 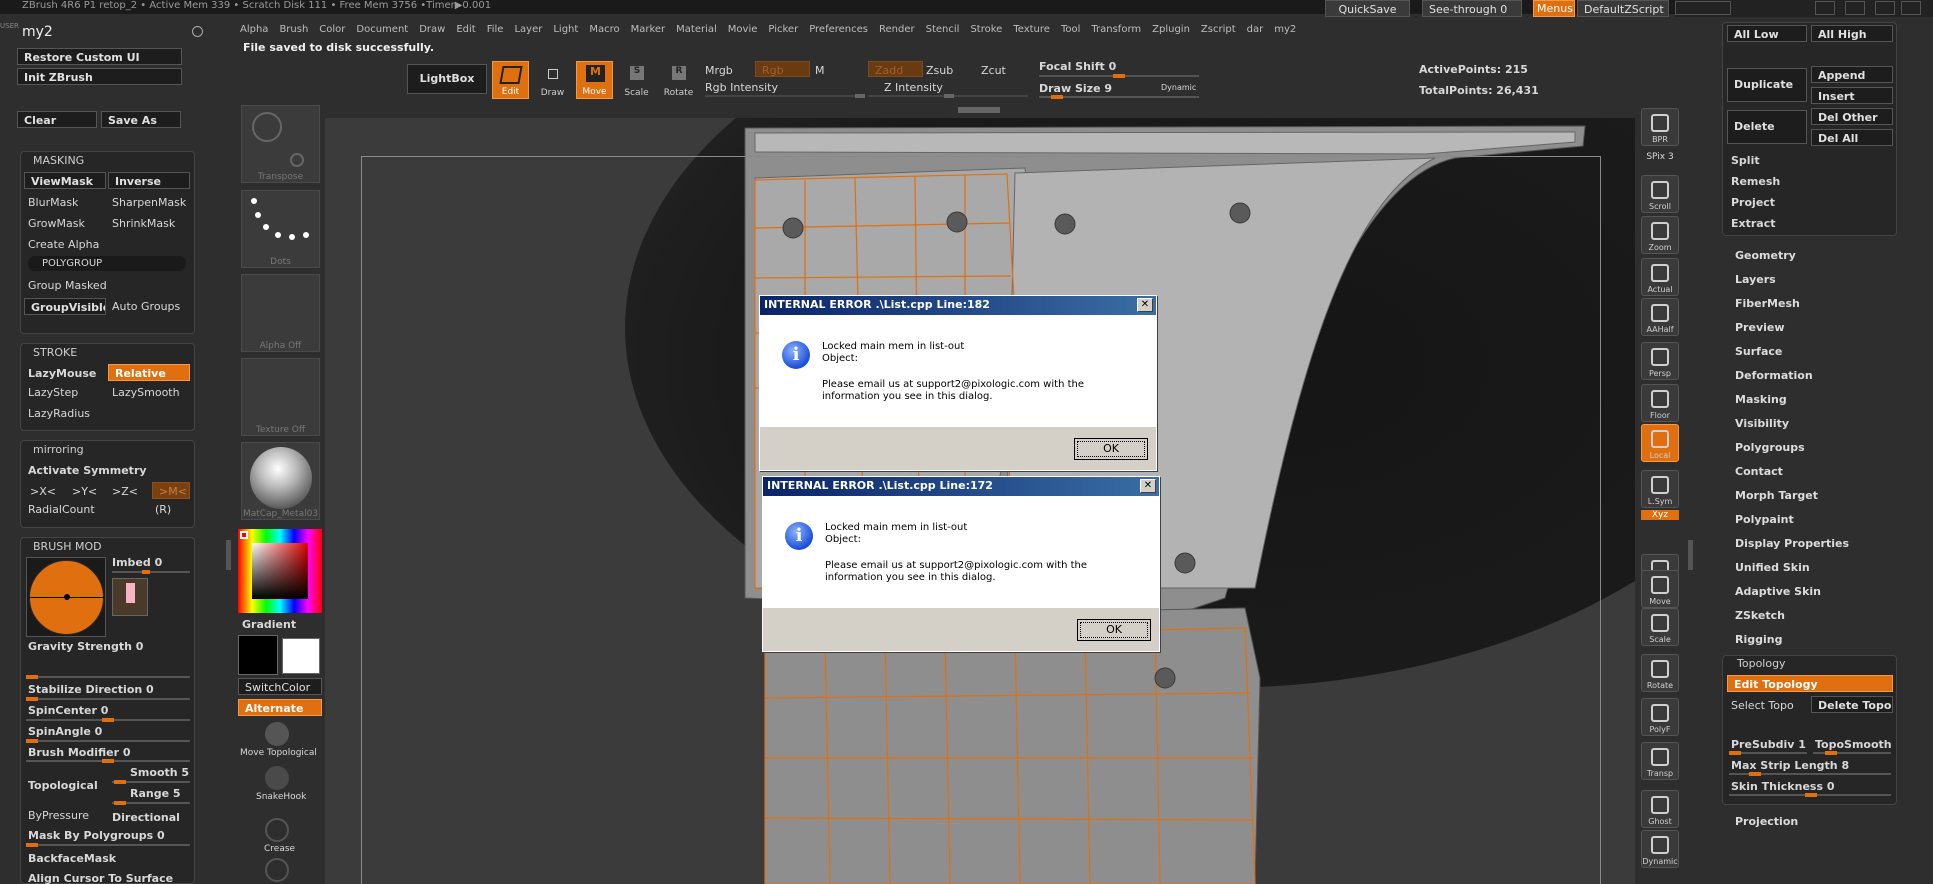 What do you see at coordinates (1255, 29) in the screenshot?
I see `menu-dar: dar` at bounding box center [1255, 29].